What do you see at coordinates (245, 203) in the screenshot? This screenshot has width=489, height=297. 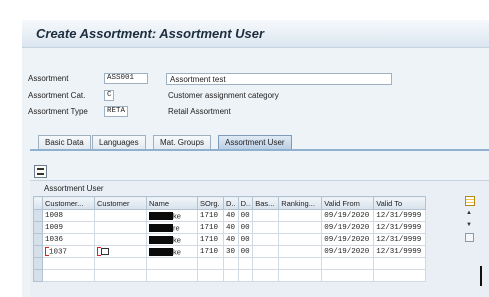 I see `column-header-division: D..` at bounding box center [245, 203].